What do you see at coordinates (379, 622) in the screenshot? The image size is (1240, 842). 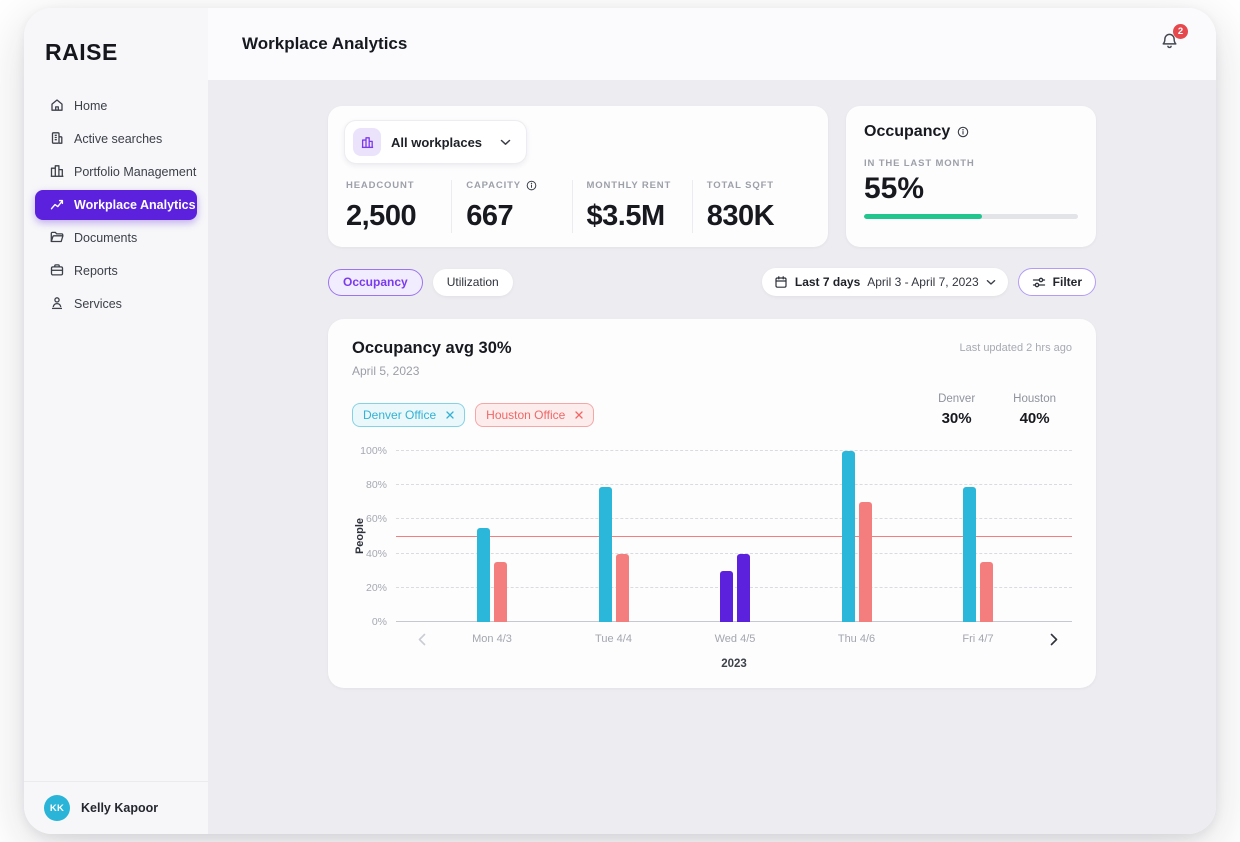 I see `y-tick-label: 0%` at bounding box center [379, 622].